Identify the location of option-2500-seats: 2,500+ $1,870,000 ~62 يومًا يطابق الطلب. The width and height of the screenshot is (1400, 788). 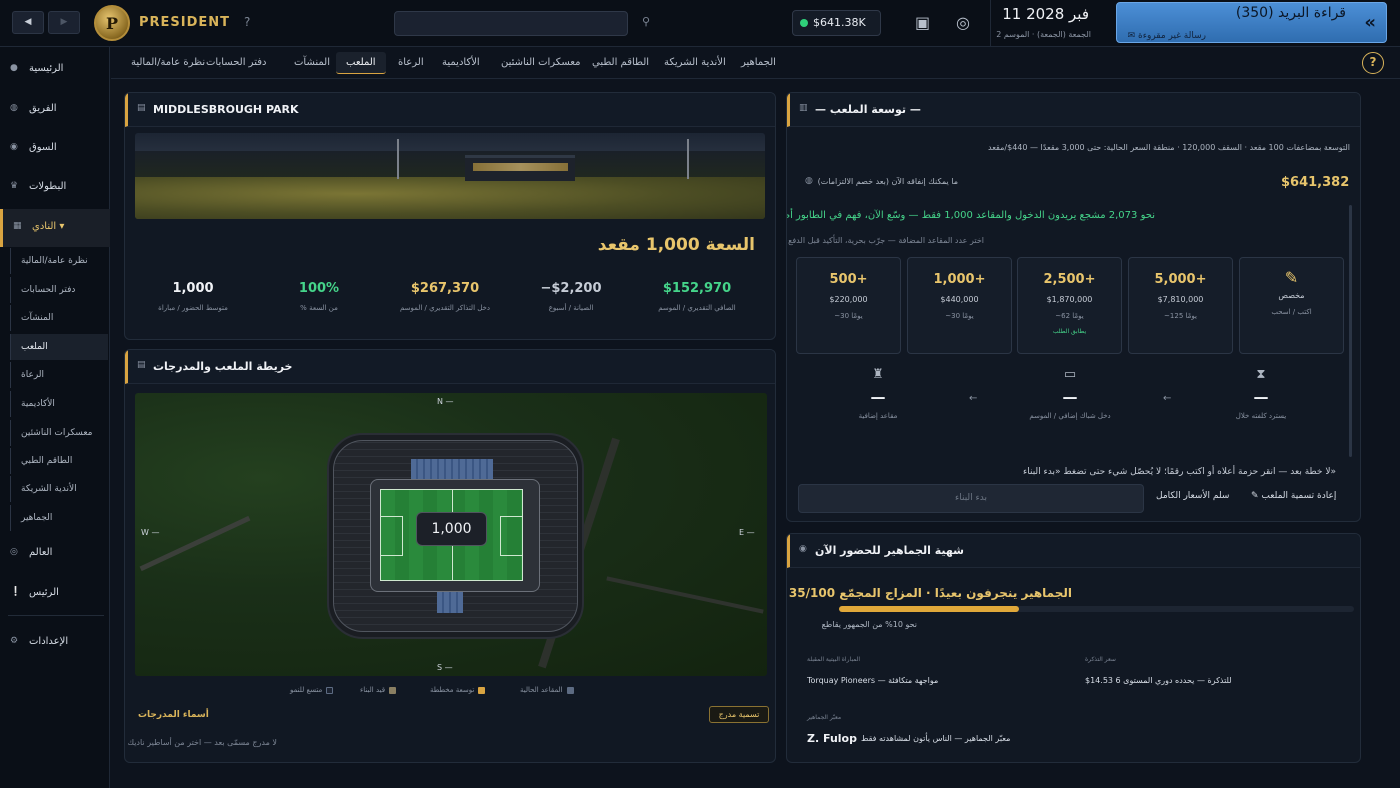
(1069, 305).